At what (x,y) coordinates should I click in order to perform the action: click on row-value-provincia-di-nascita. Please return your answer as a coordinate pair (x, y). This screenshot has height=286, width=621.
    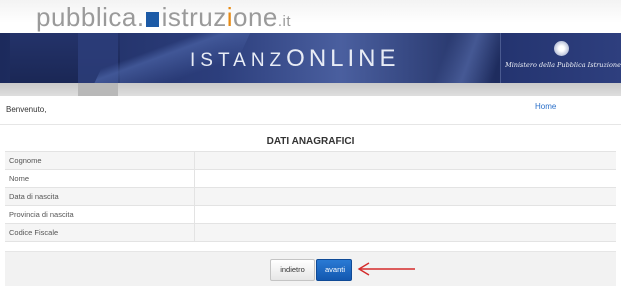
    Looking at the image, I should click on (405, 214).